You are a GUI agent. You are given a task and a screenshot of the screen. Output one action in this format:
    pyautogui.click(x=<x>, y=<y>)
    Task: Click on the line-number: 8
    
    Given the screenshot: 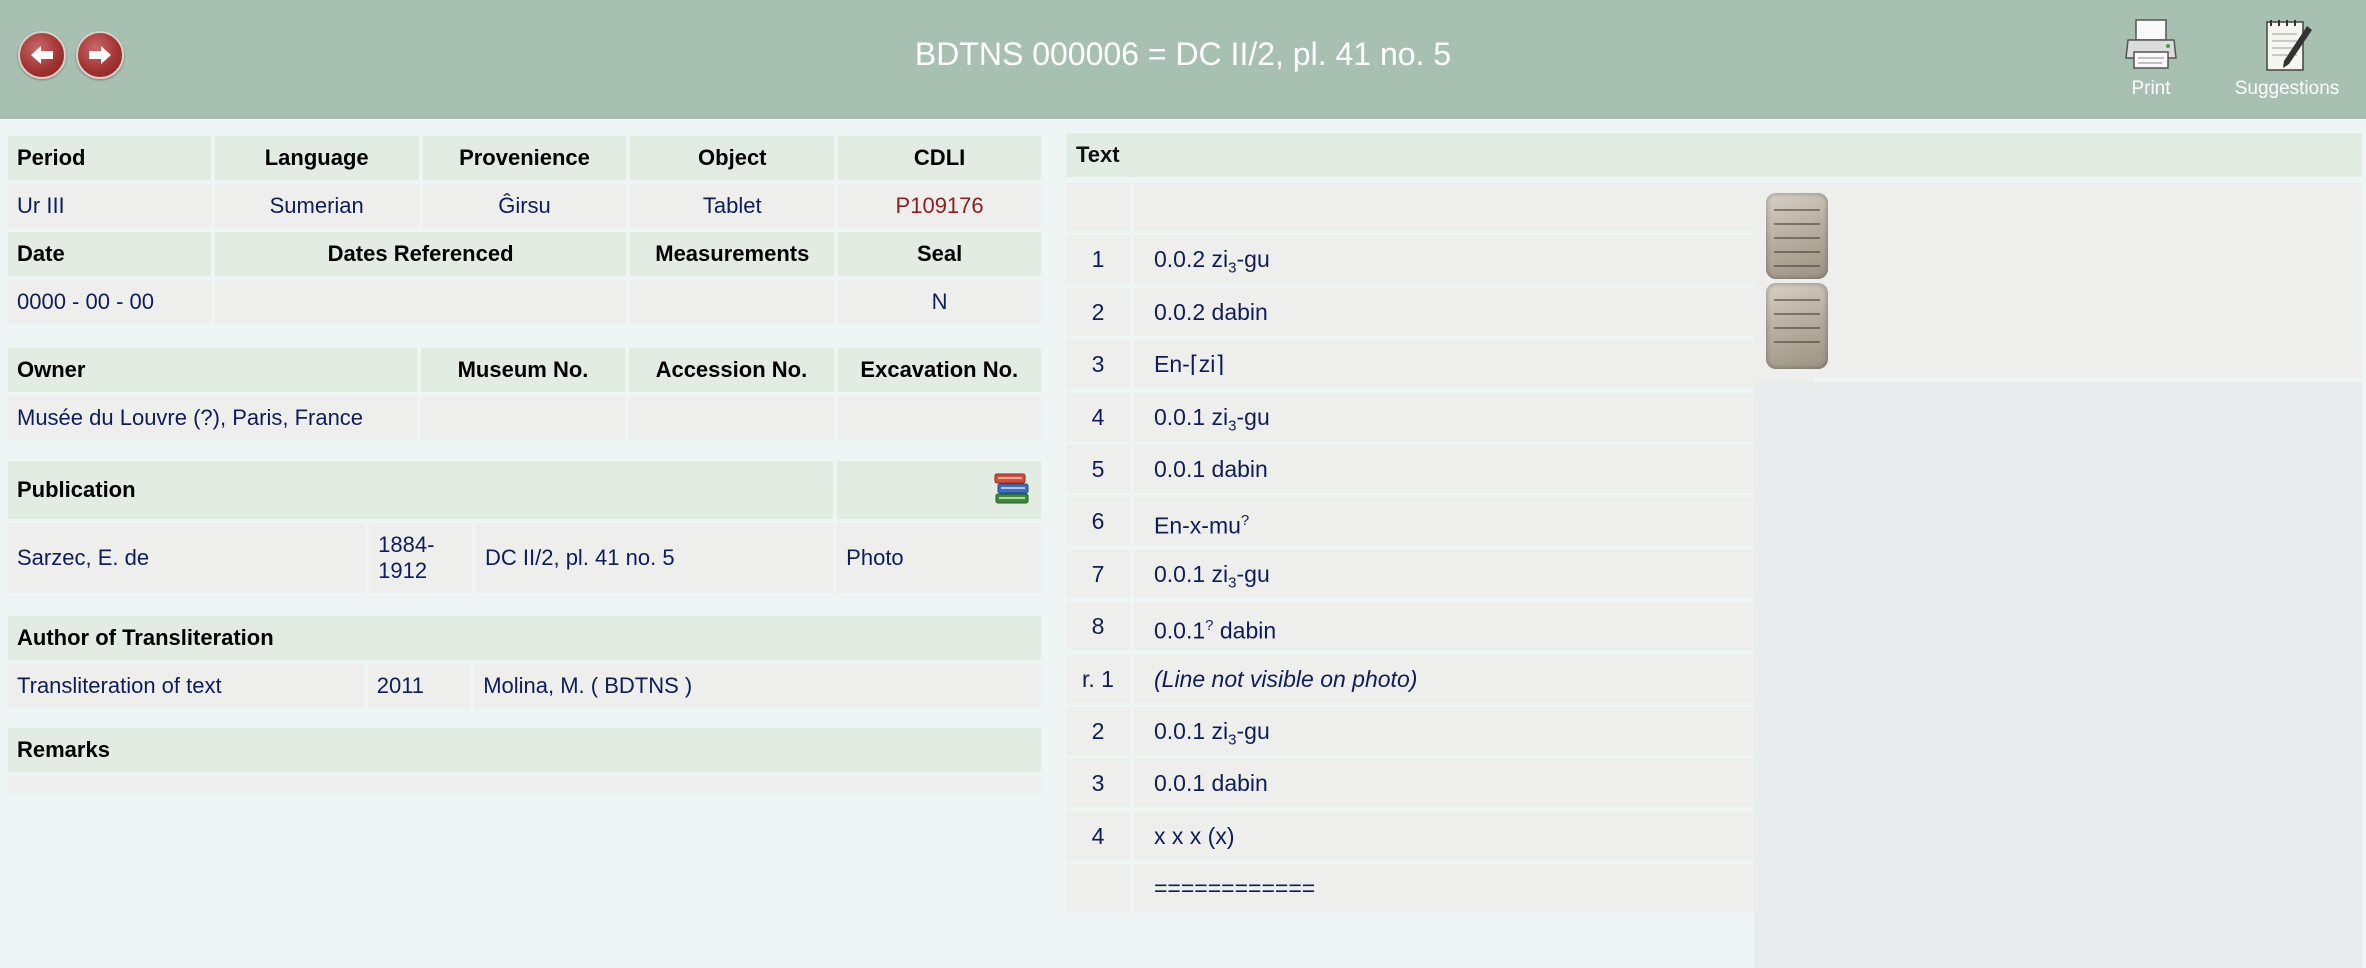 What is the action you would take?
    pyautogui.click(x=1098, y=626)
    